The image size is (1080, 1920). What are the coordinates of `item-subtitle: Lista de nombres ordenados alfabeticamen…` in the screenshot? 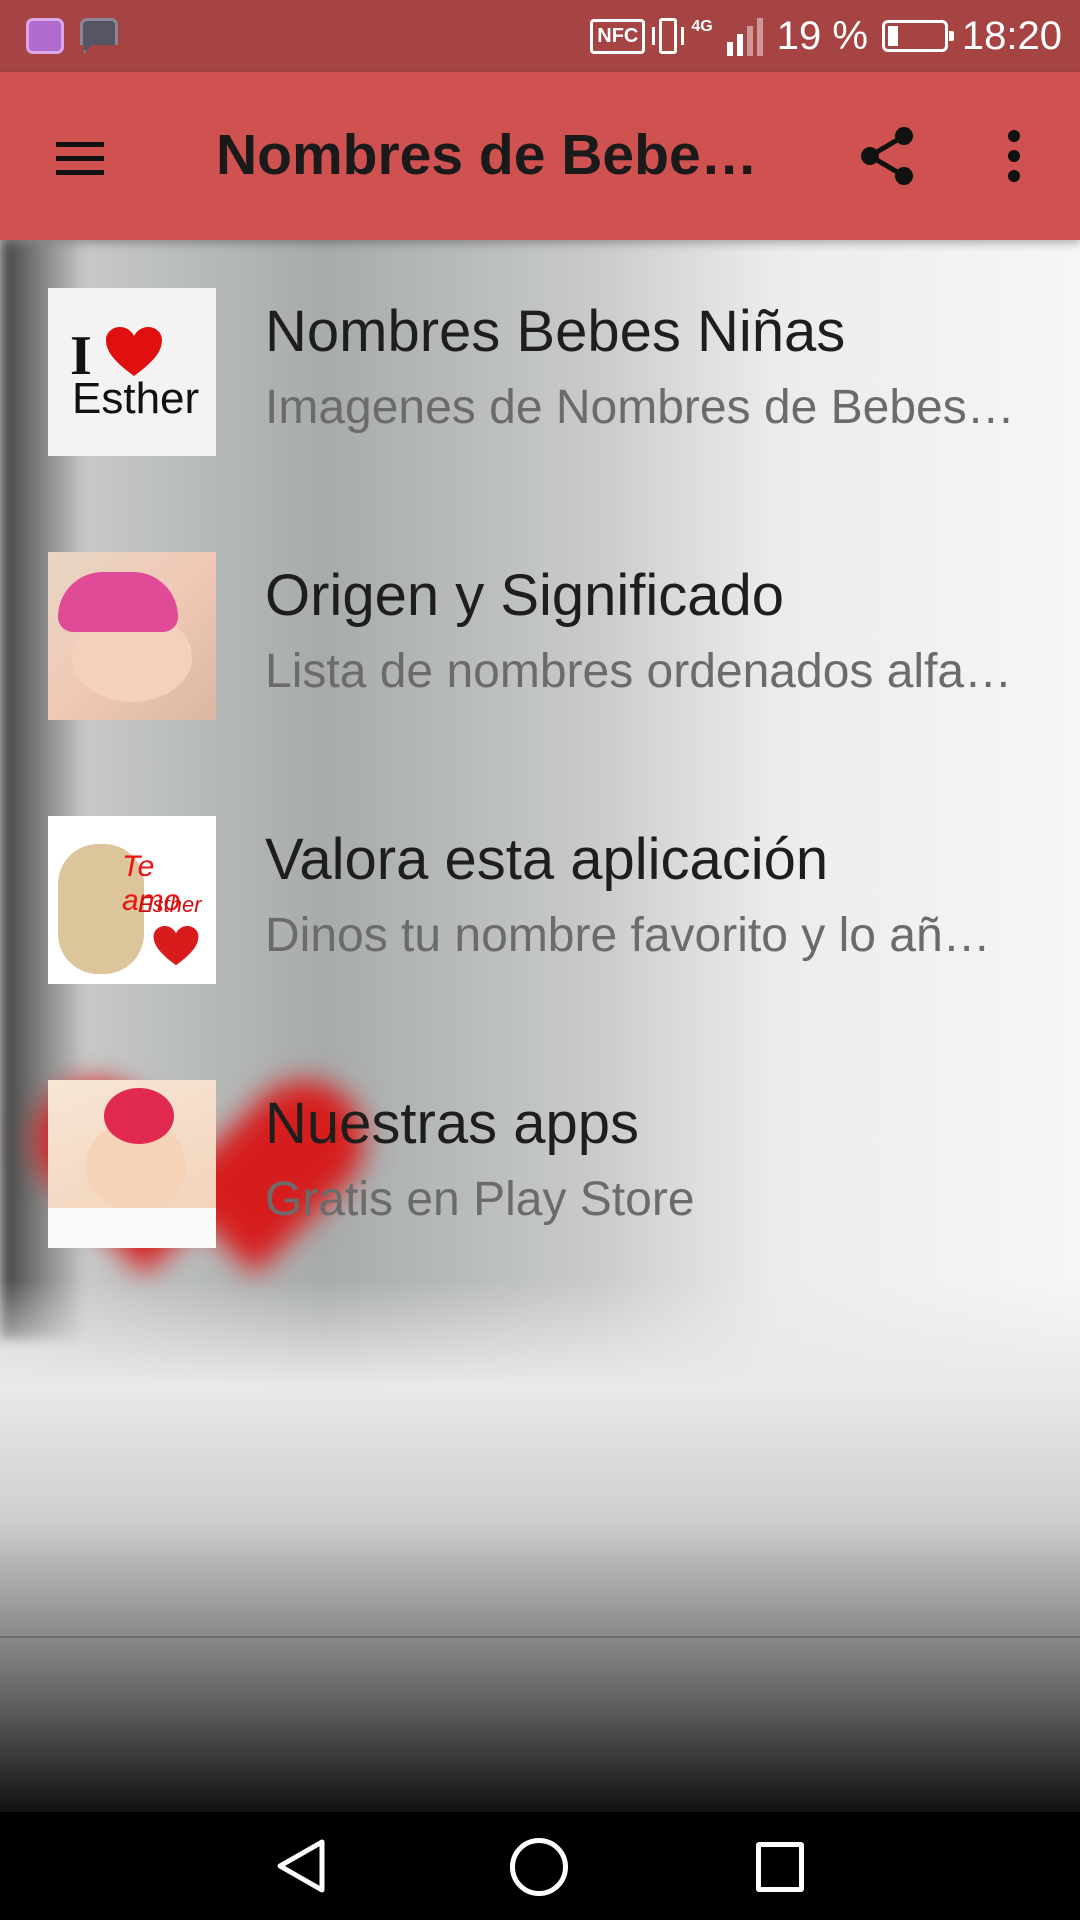 It's located at (641, 671).